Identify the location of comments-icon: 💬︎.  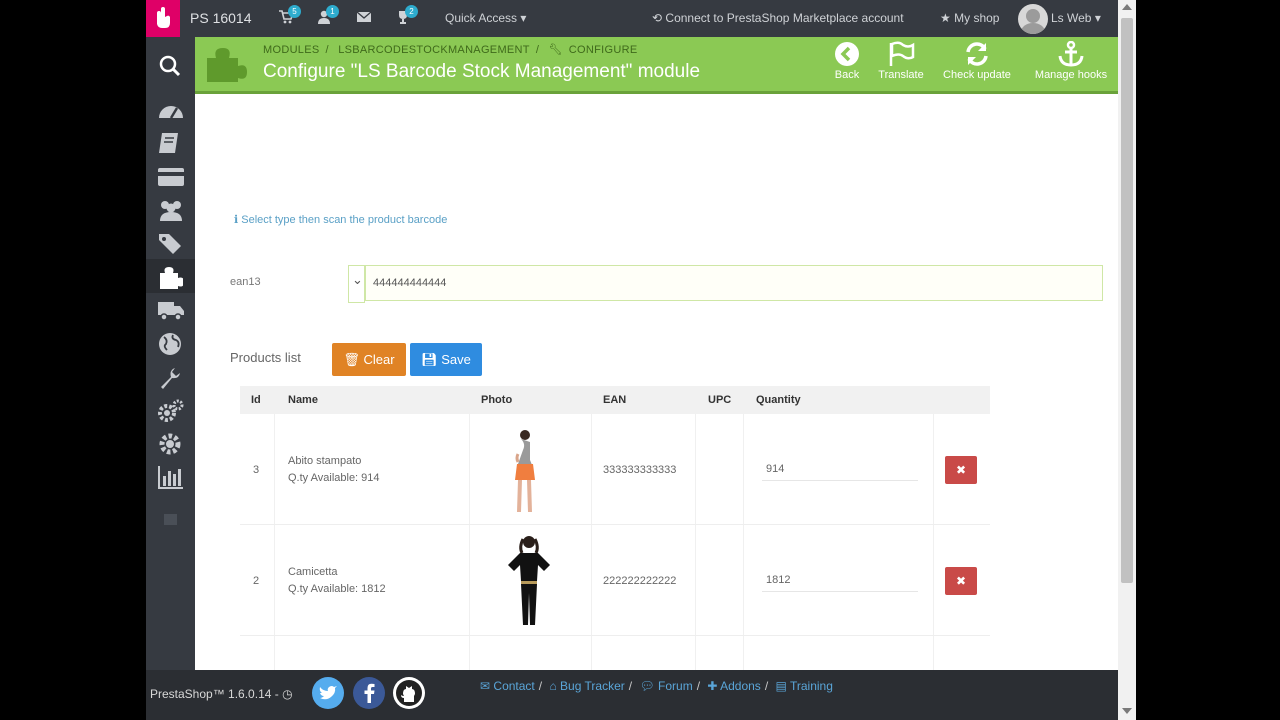
(647, 686).